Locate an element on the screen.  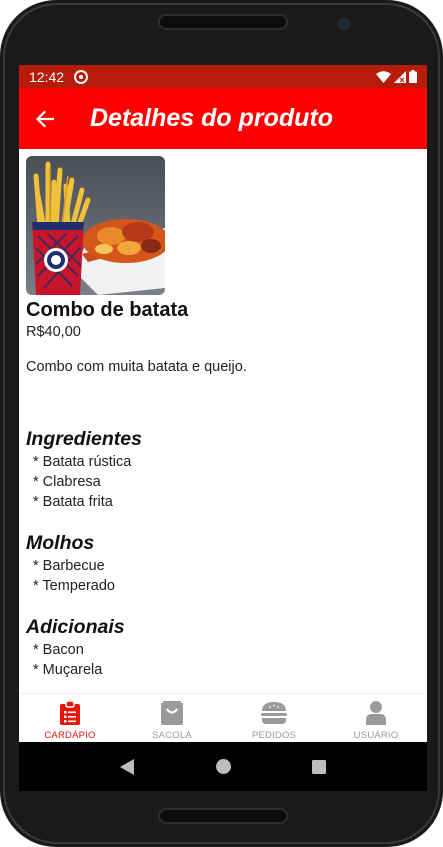
clipboard-list-icon is located at coordinates (70, 713).